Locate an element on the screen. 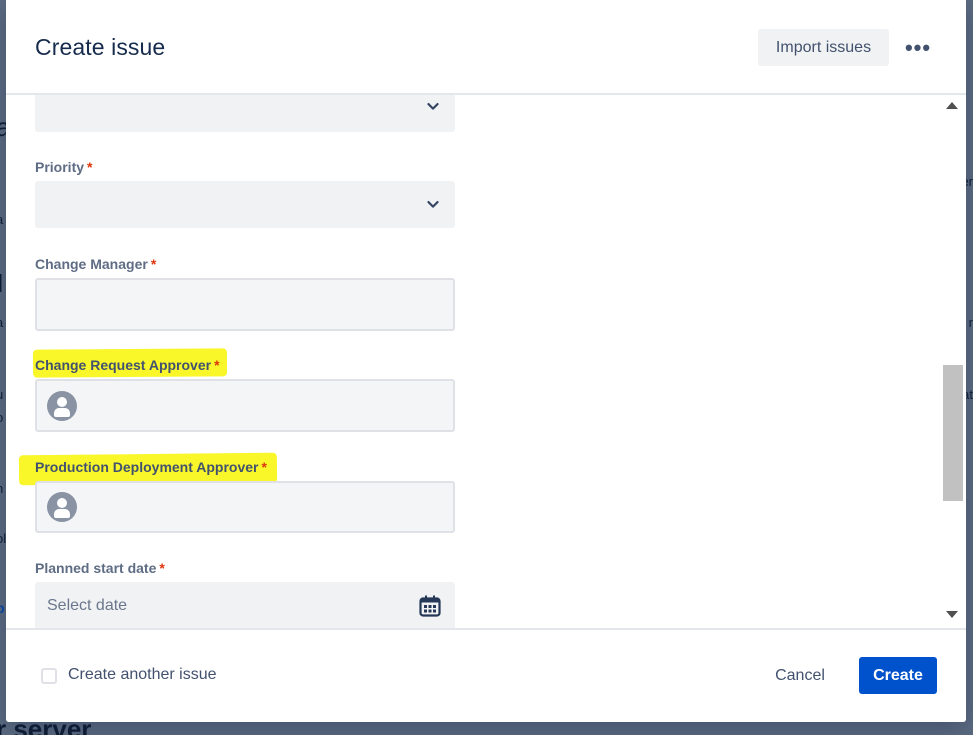 Image resolution: width=973 pixels, height=735 pixels. planned-start-date-picker: Select date is located at coordinates (245, 605).